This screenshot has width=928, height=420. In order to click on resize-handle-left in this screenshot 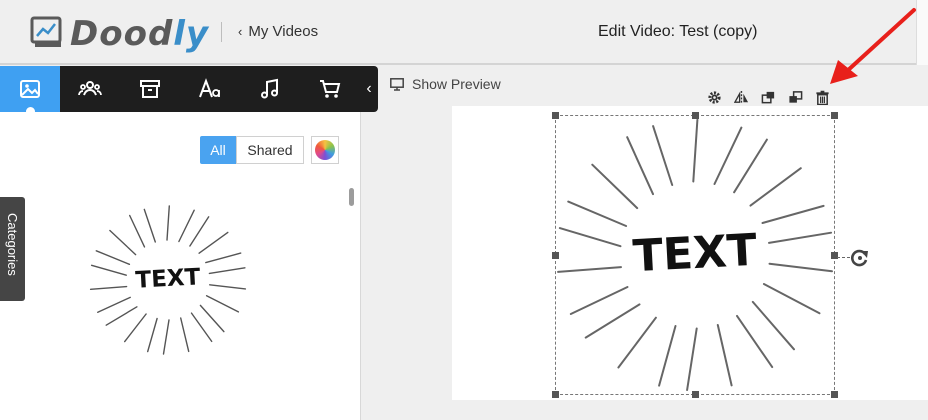, I will do `click(555, 255)`.